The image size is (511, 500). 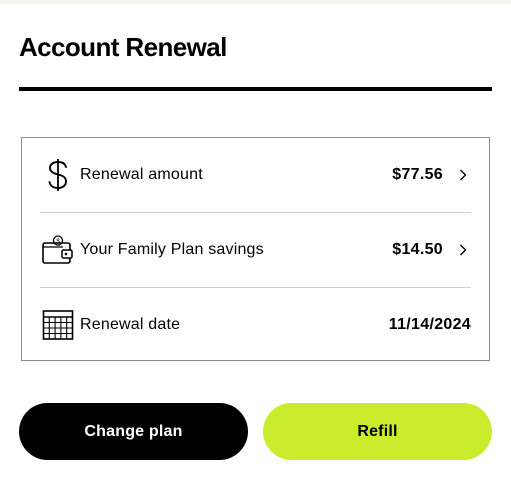 I want to click on family-plan-savings-label: Your Family Plan savings, so click(x=172, y=249).